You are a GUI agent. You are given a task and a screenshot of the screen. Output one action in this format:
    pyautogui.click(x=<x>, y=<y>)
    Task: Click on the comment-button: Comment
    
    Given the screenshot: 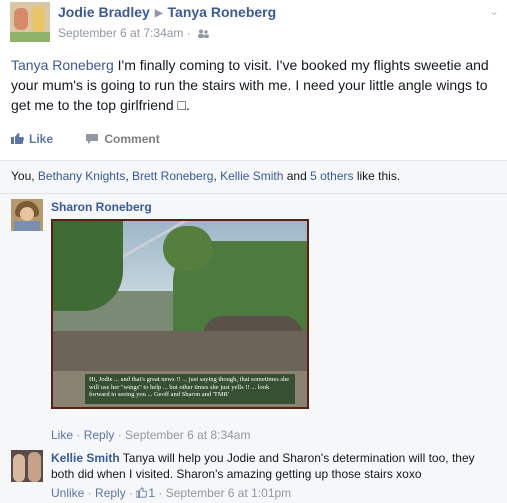 What is the action you would take?
    pyautogui.click(x=123, y=139)
    